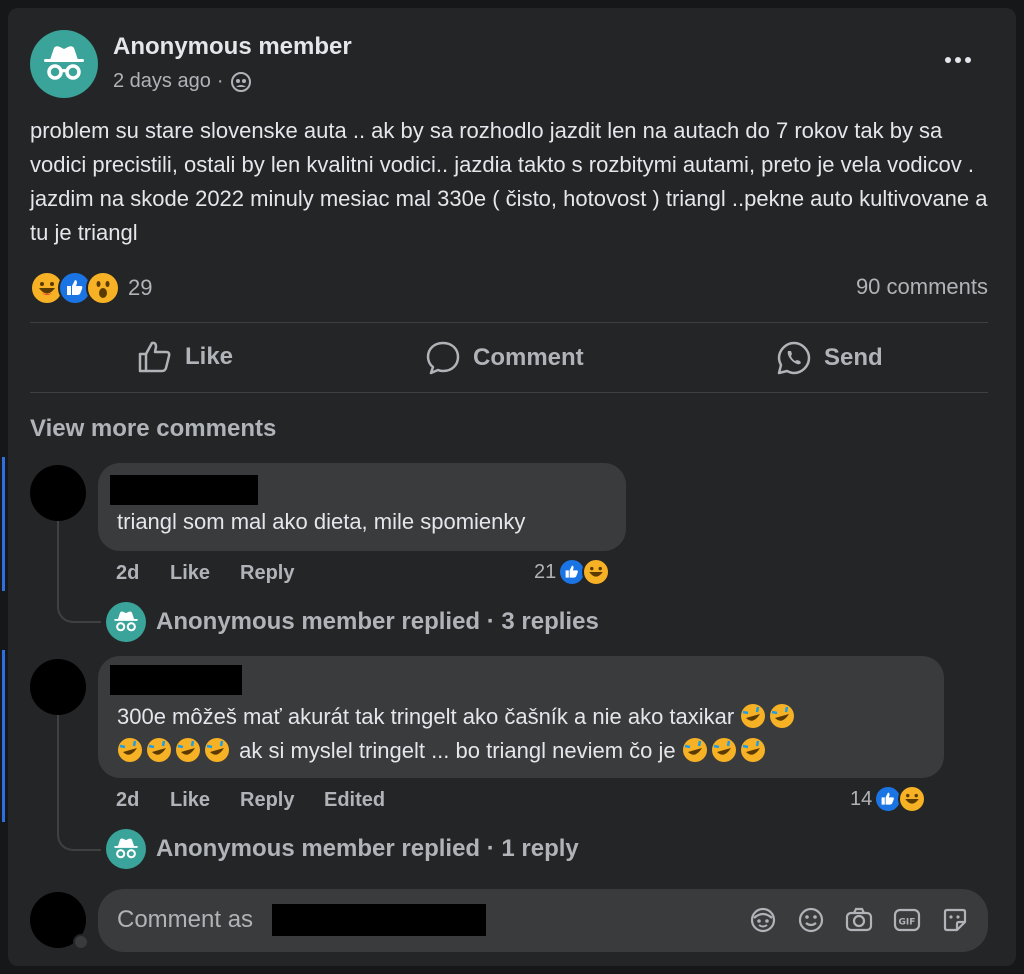 The image size is (1024, 974). What do you see at coordinates (955, 920) in the screenshot?
I see `sticker-icon` at bounding box center [955, 920].